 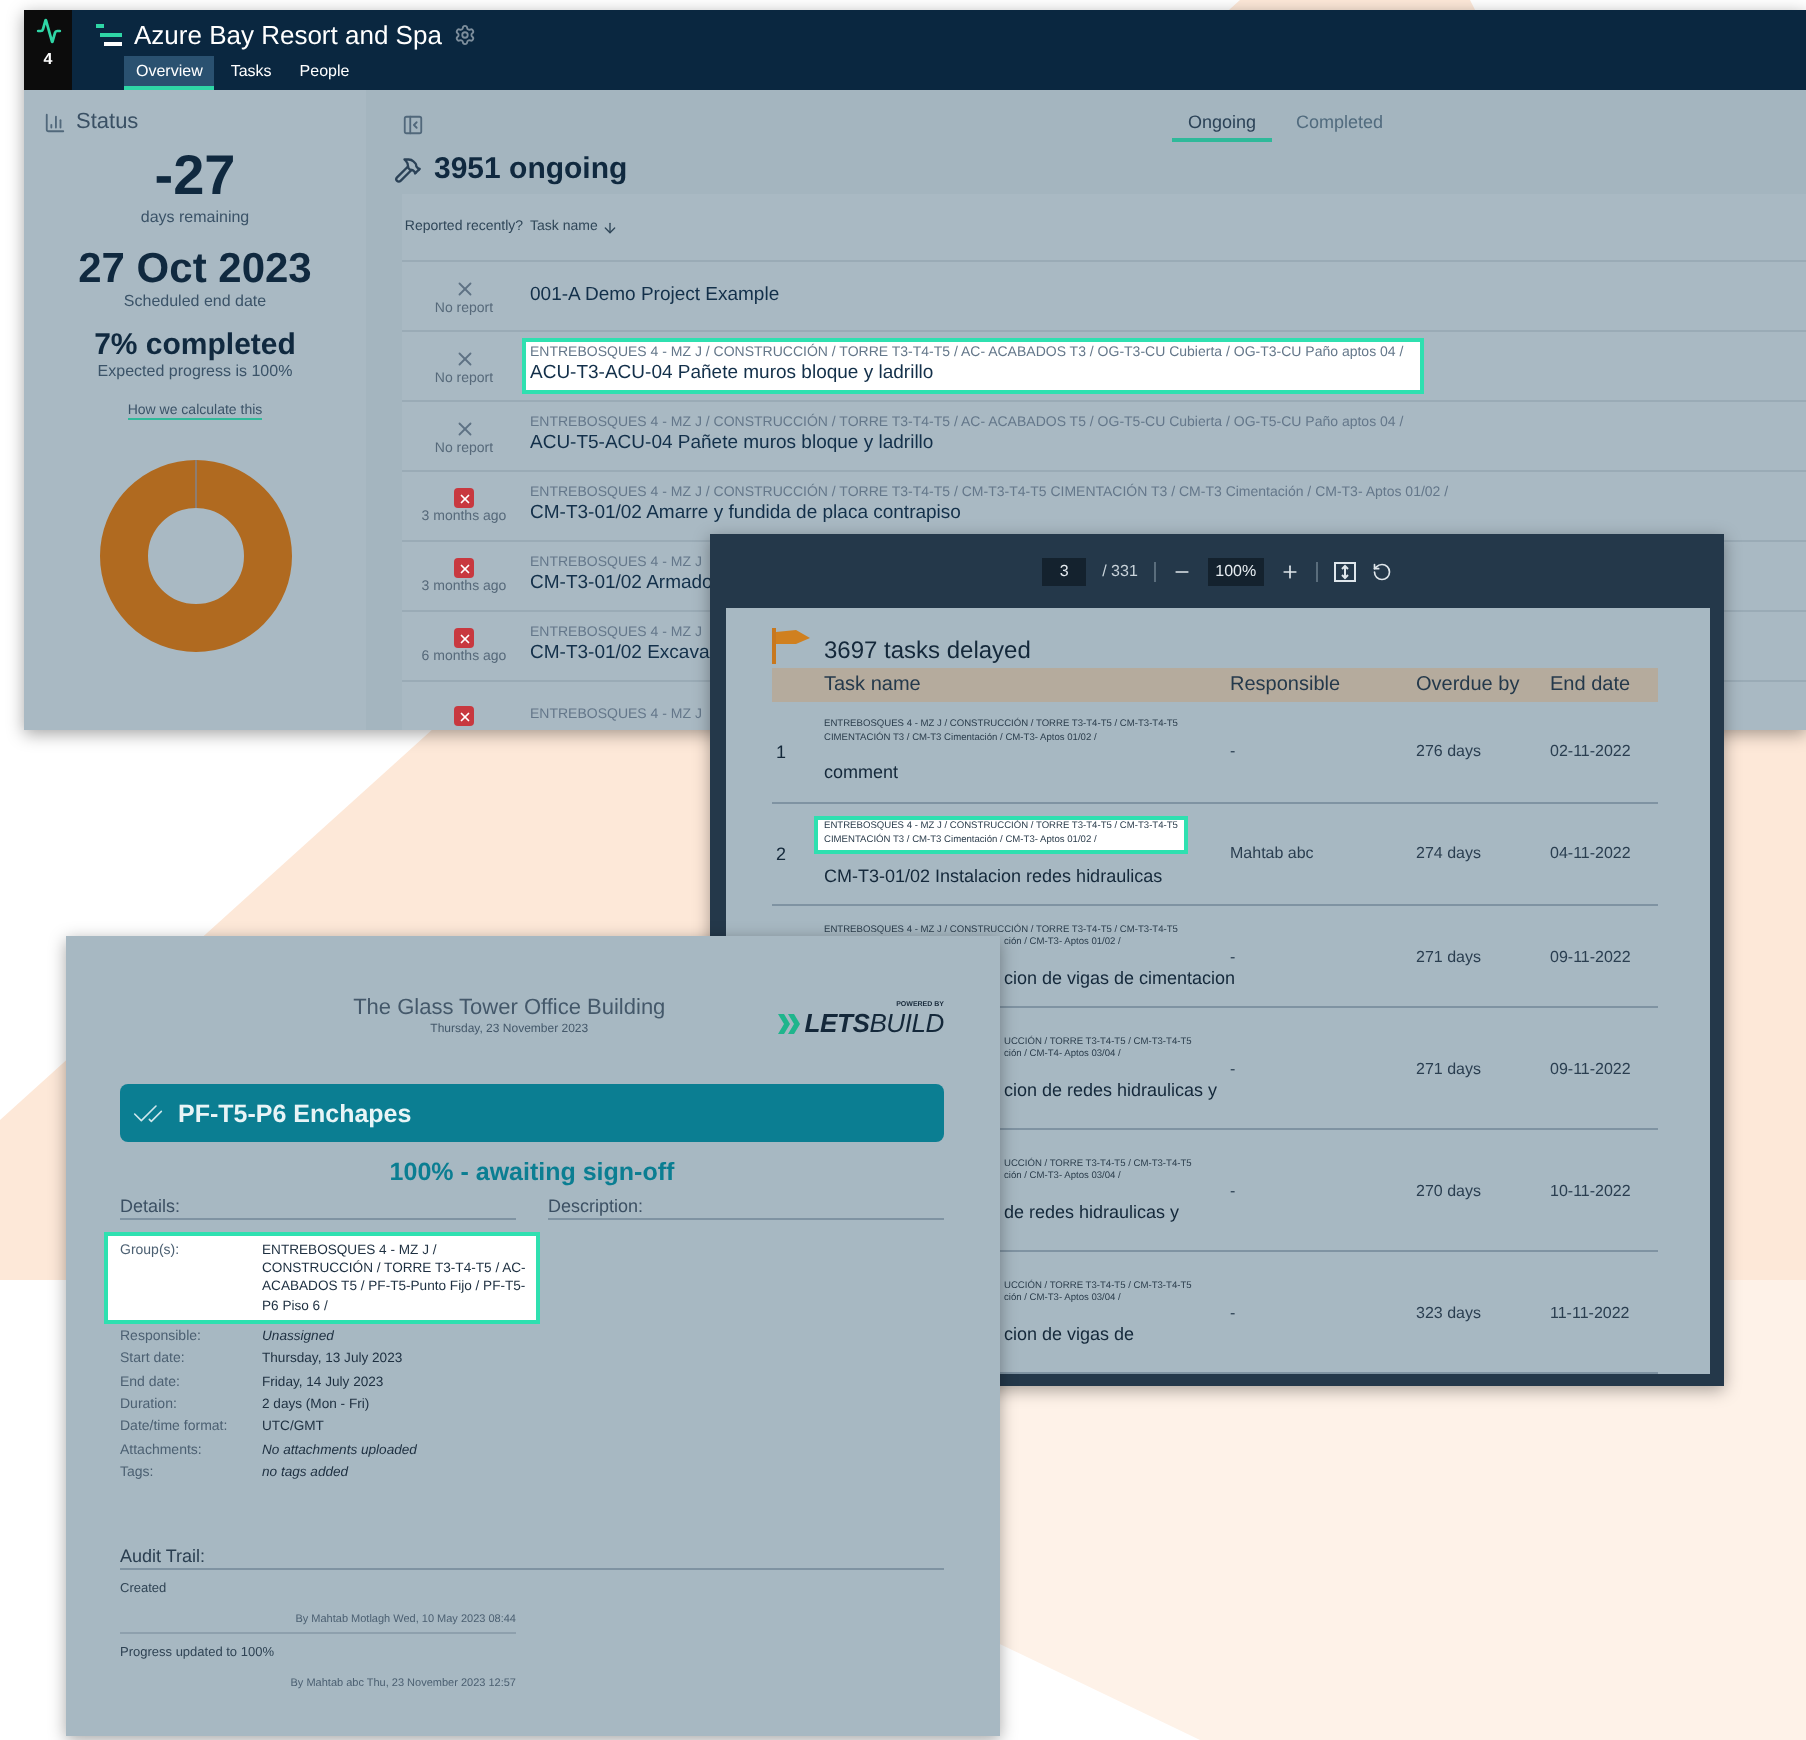 I want to click on task-name: cion de vigas de cimentacion, so click(x=1120, y=977).